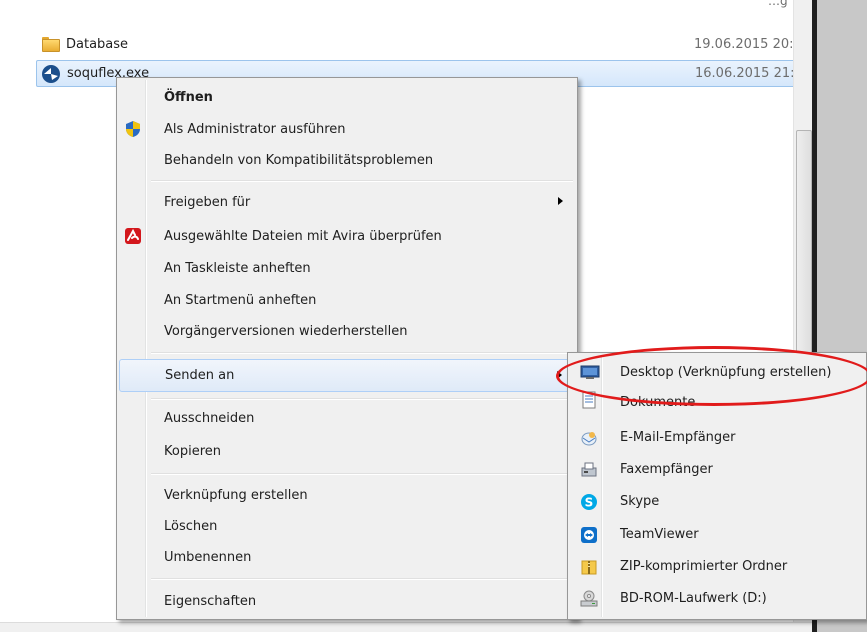  I want to click on menu-item-share: Freigeben für, so click(347, 202).